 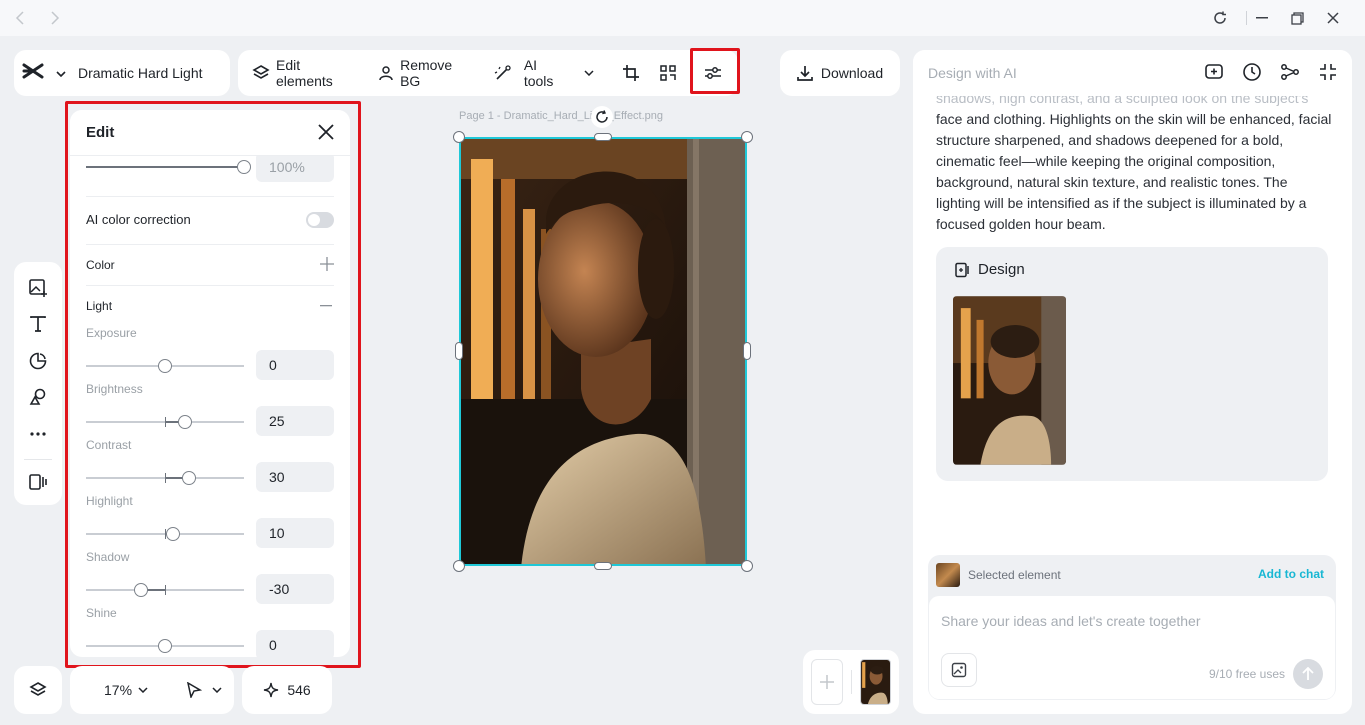 I want to click on ai-tools-button: AI tools, so click(x=544, y=73).